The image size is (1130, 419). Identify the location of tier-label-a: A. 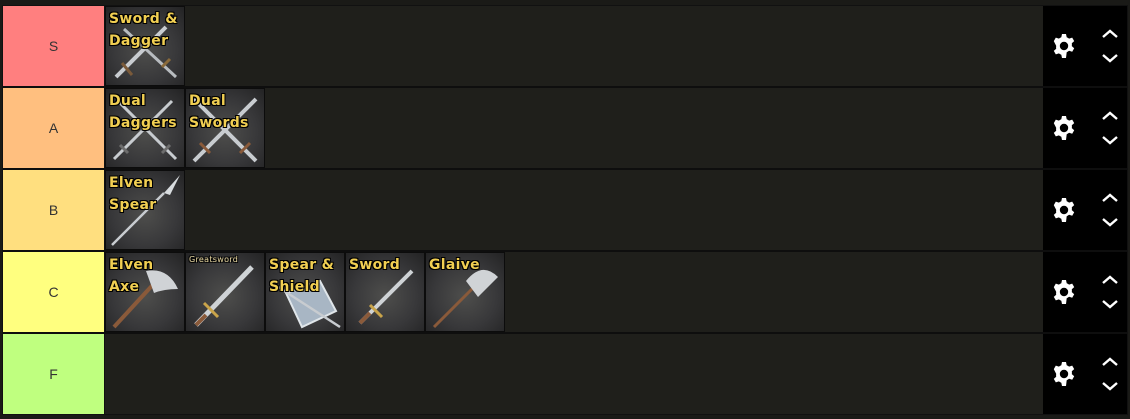
(54, 128).